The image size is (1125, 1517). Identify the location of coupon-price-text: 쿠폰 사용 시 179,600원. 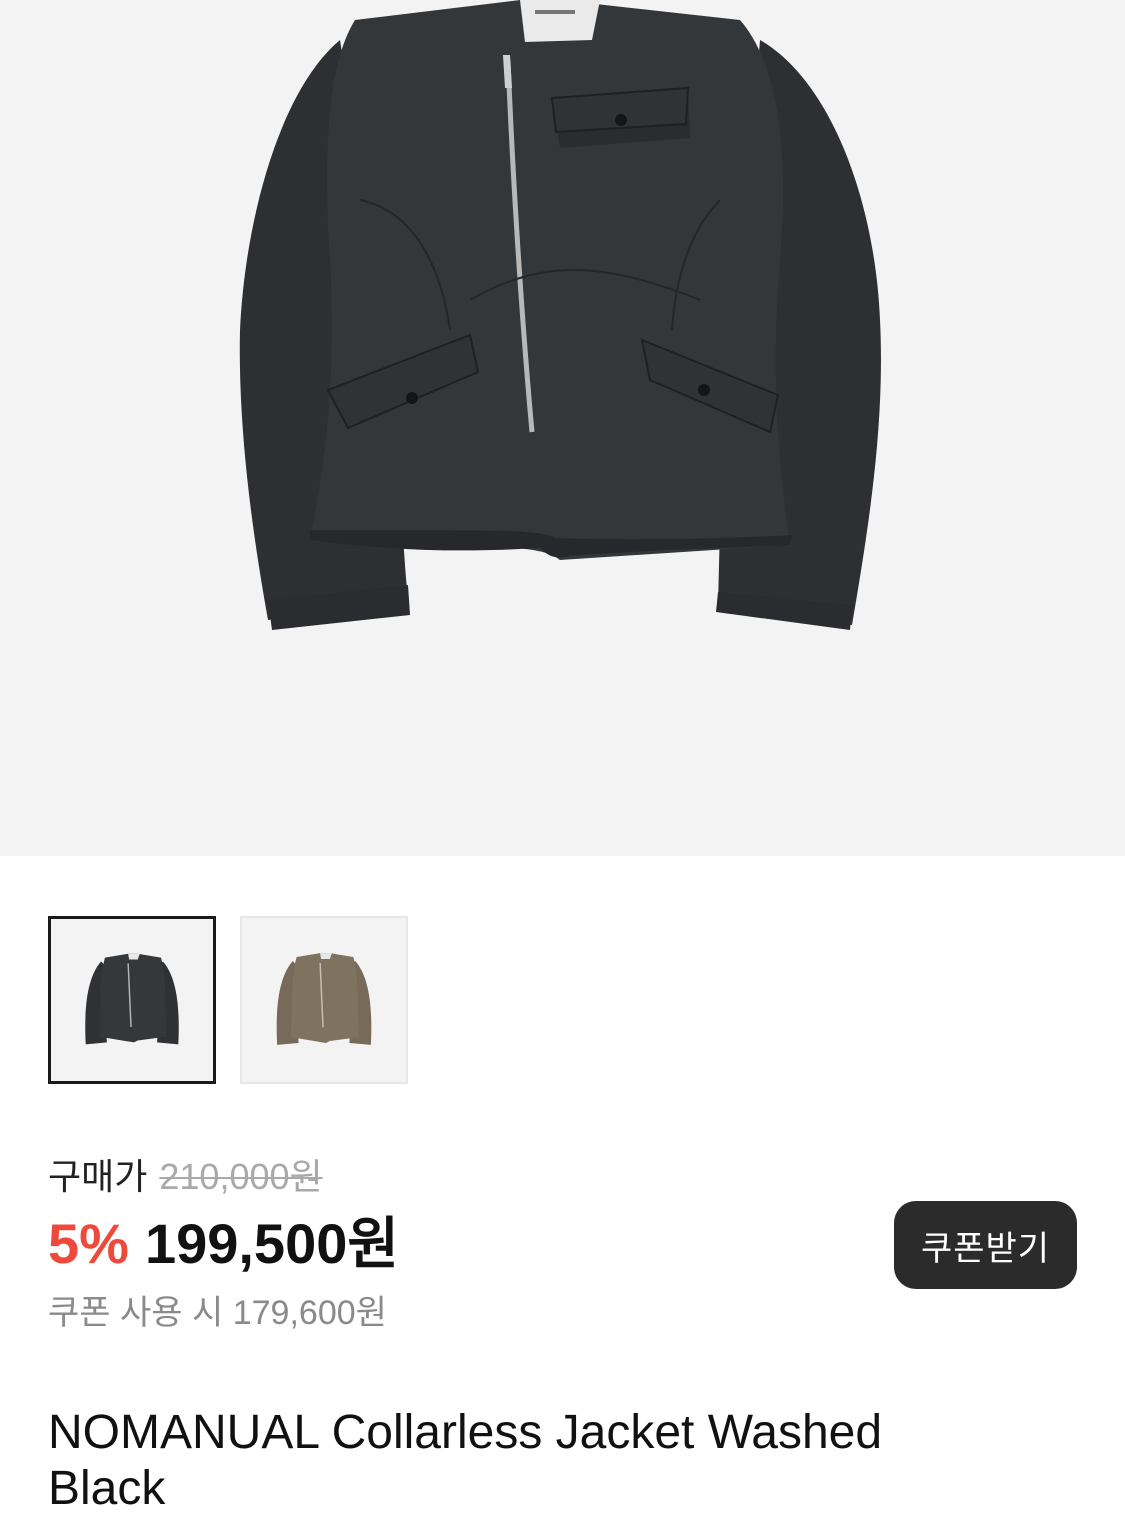
(217, 1313).